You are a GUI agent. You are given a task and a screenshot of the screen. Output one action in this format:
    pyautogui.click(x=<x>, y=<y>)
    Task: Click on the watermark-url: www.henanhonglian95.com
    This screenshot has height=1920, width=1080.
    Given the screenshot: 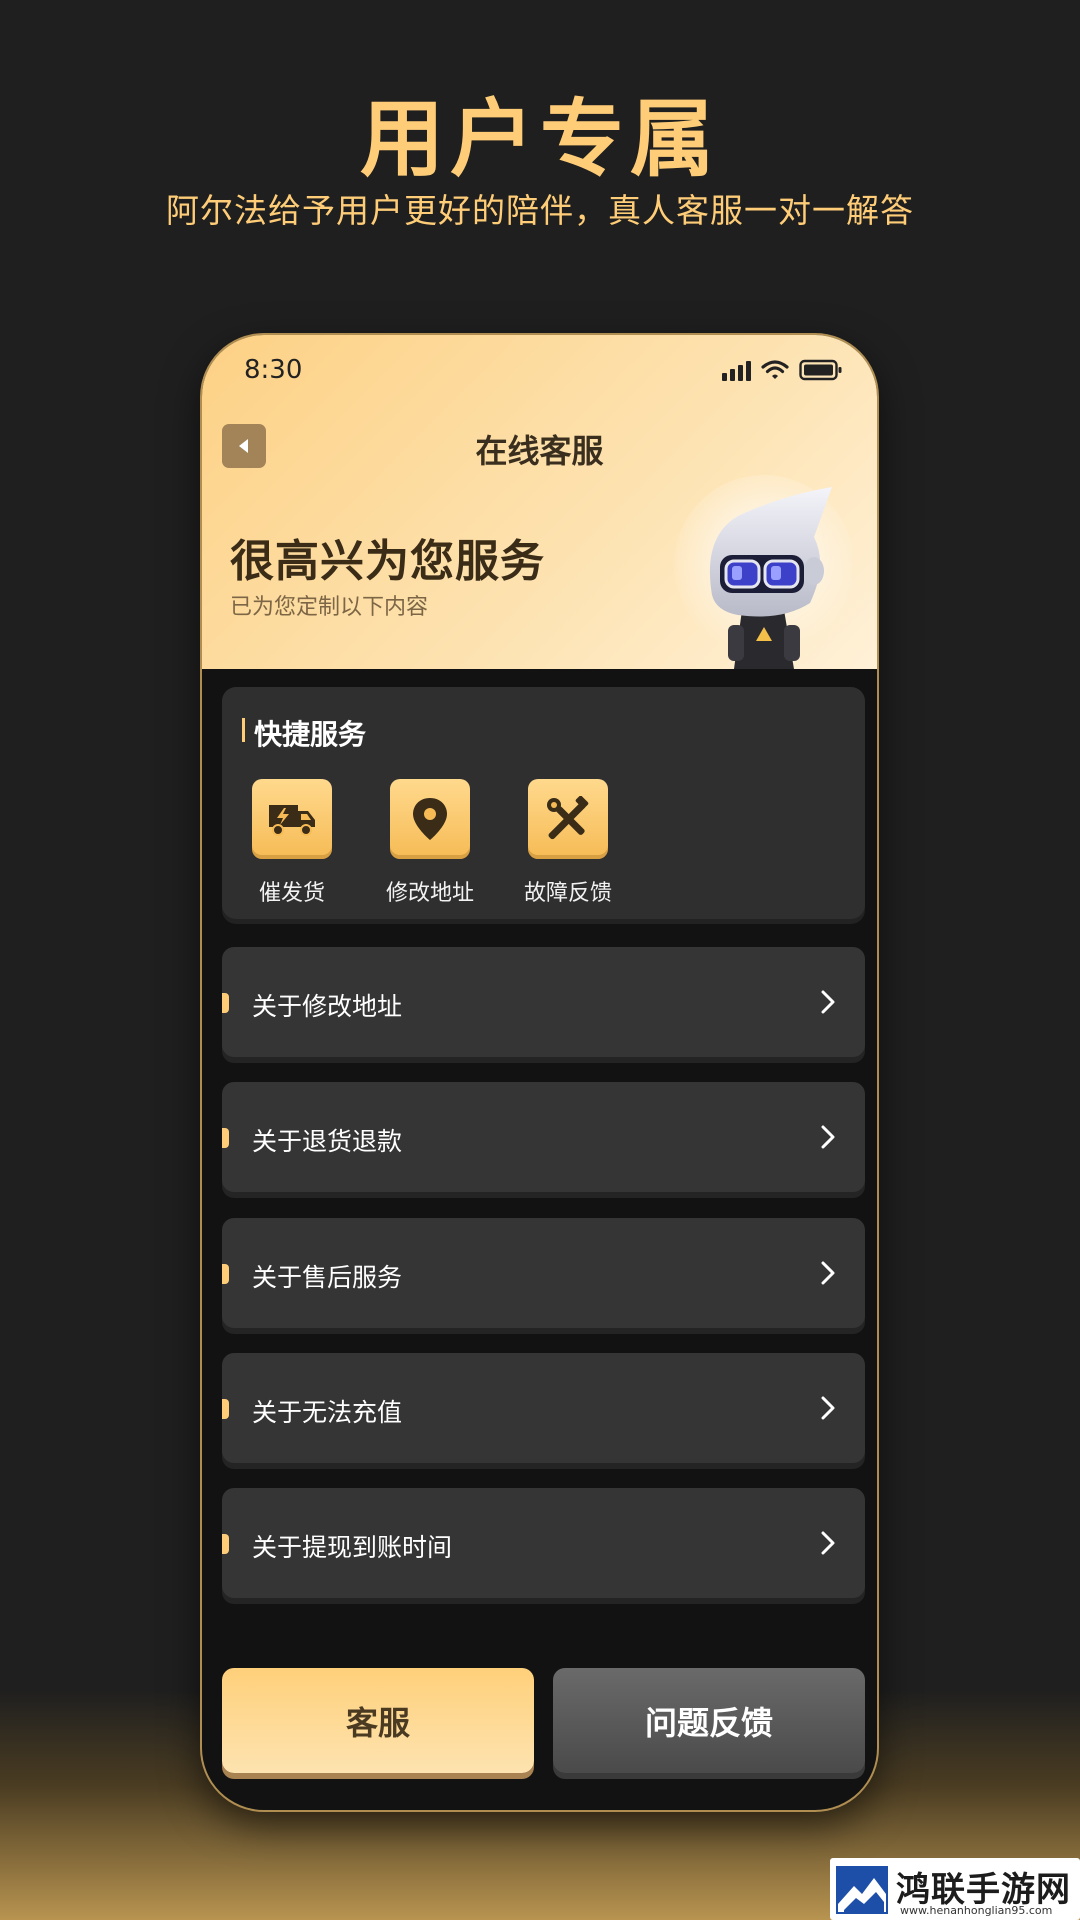 What is the action you would take?
    pyautogui.click(x=976, y=1910)
    